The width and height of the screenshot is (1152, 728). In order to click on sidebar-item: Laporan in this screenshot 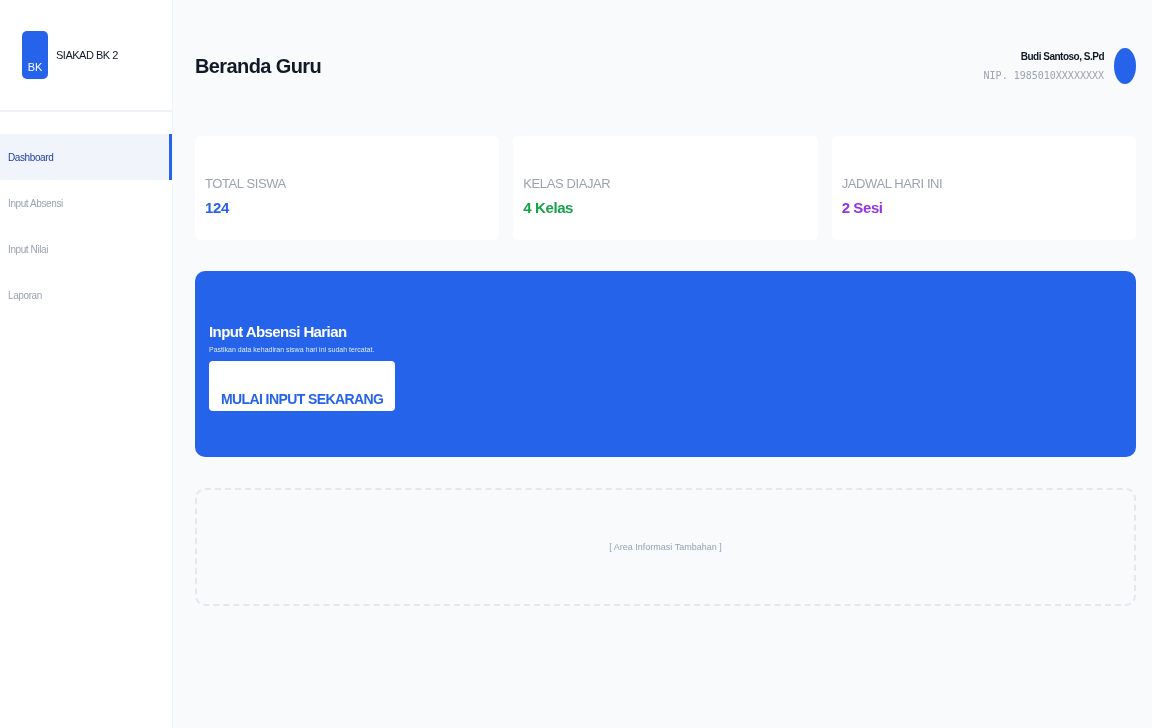, I will do `click(86, 295)`.